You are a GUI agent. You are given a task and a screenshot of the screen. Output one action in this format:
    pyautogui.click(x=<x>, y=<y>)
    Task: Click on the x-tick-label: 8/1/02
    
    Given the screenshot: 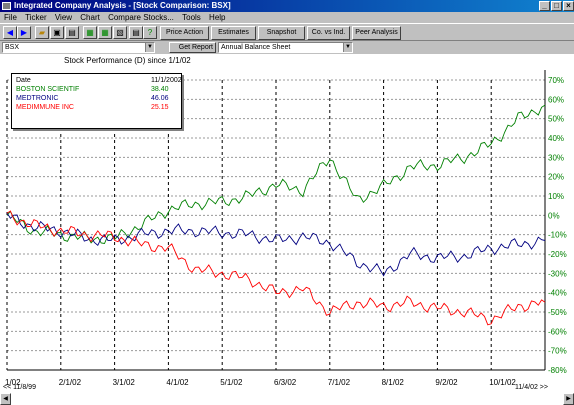 What is the action you would take?
    pyautogui.click(x=393, y=382)
    